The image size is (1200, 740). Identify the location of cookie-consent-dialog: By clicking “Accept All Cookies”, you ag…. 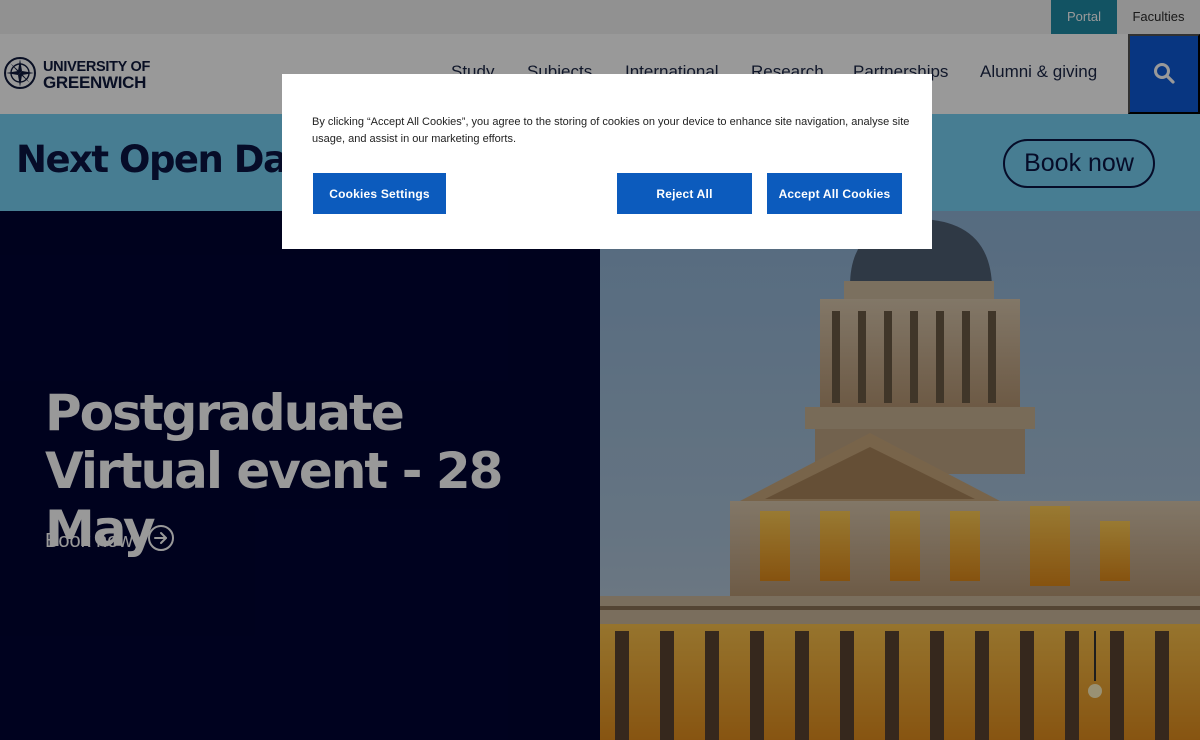
(607, 161).